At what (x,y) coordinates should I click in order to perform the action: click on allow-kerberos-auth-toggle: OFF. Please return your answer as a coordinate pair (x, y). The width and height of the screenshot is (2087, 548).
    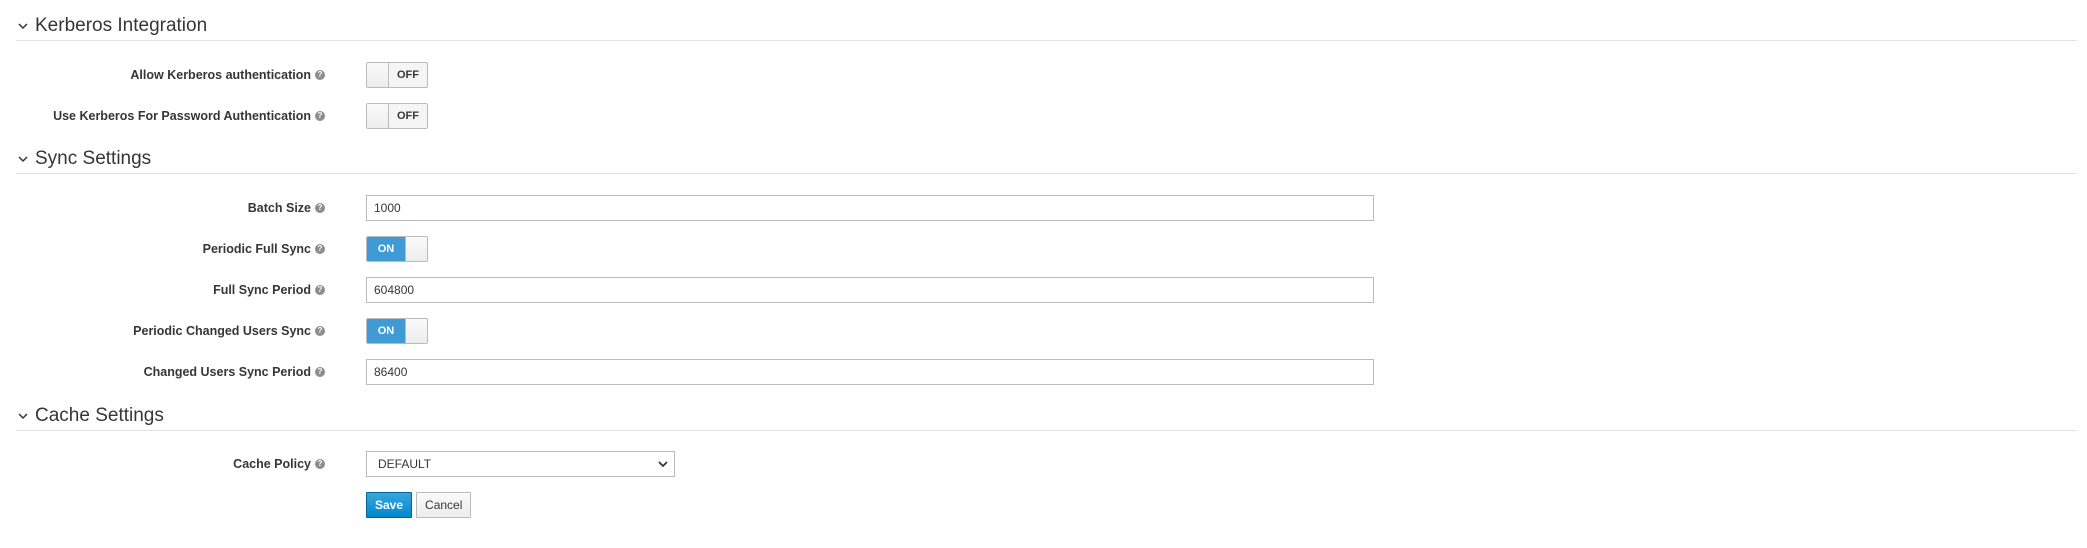
    Looking at the image, I should click on (397, 75).